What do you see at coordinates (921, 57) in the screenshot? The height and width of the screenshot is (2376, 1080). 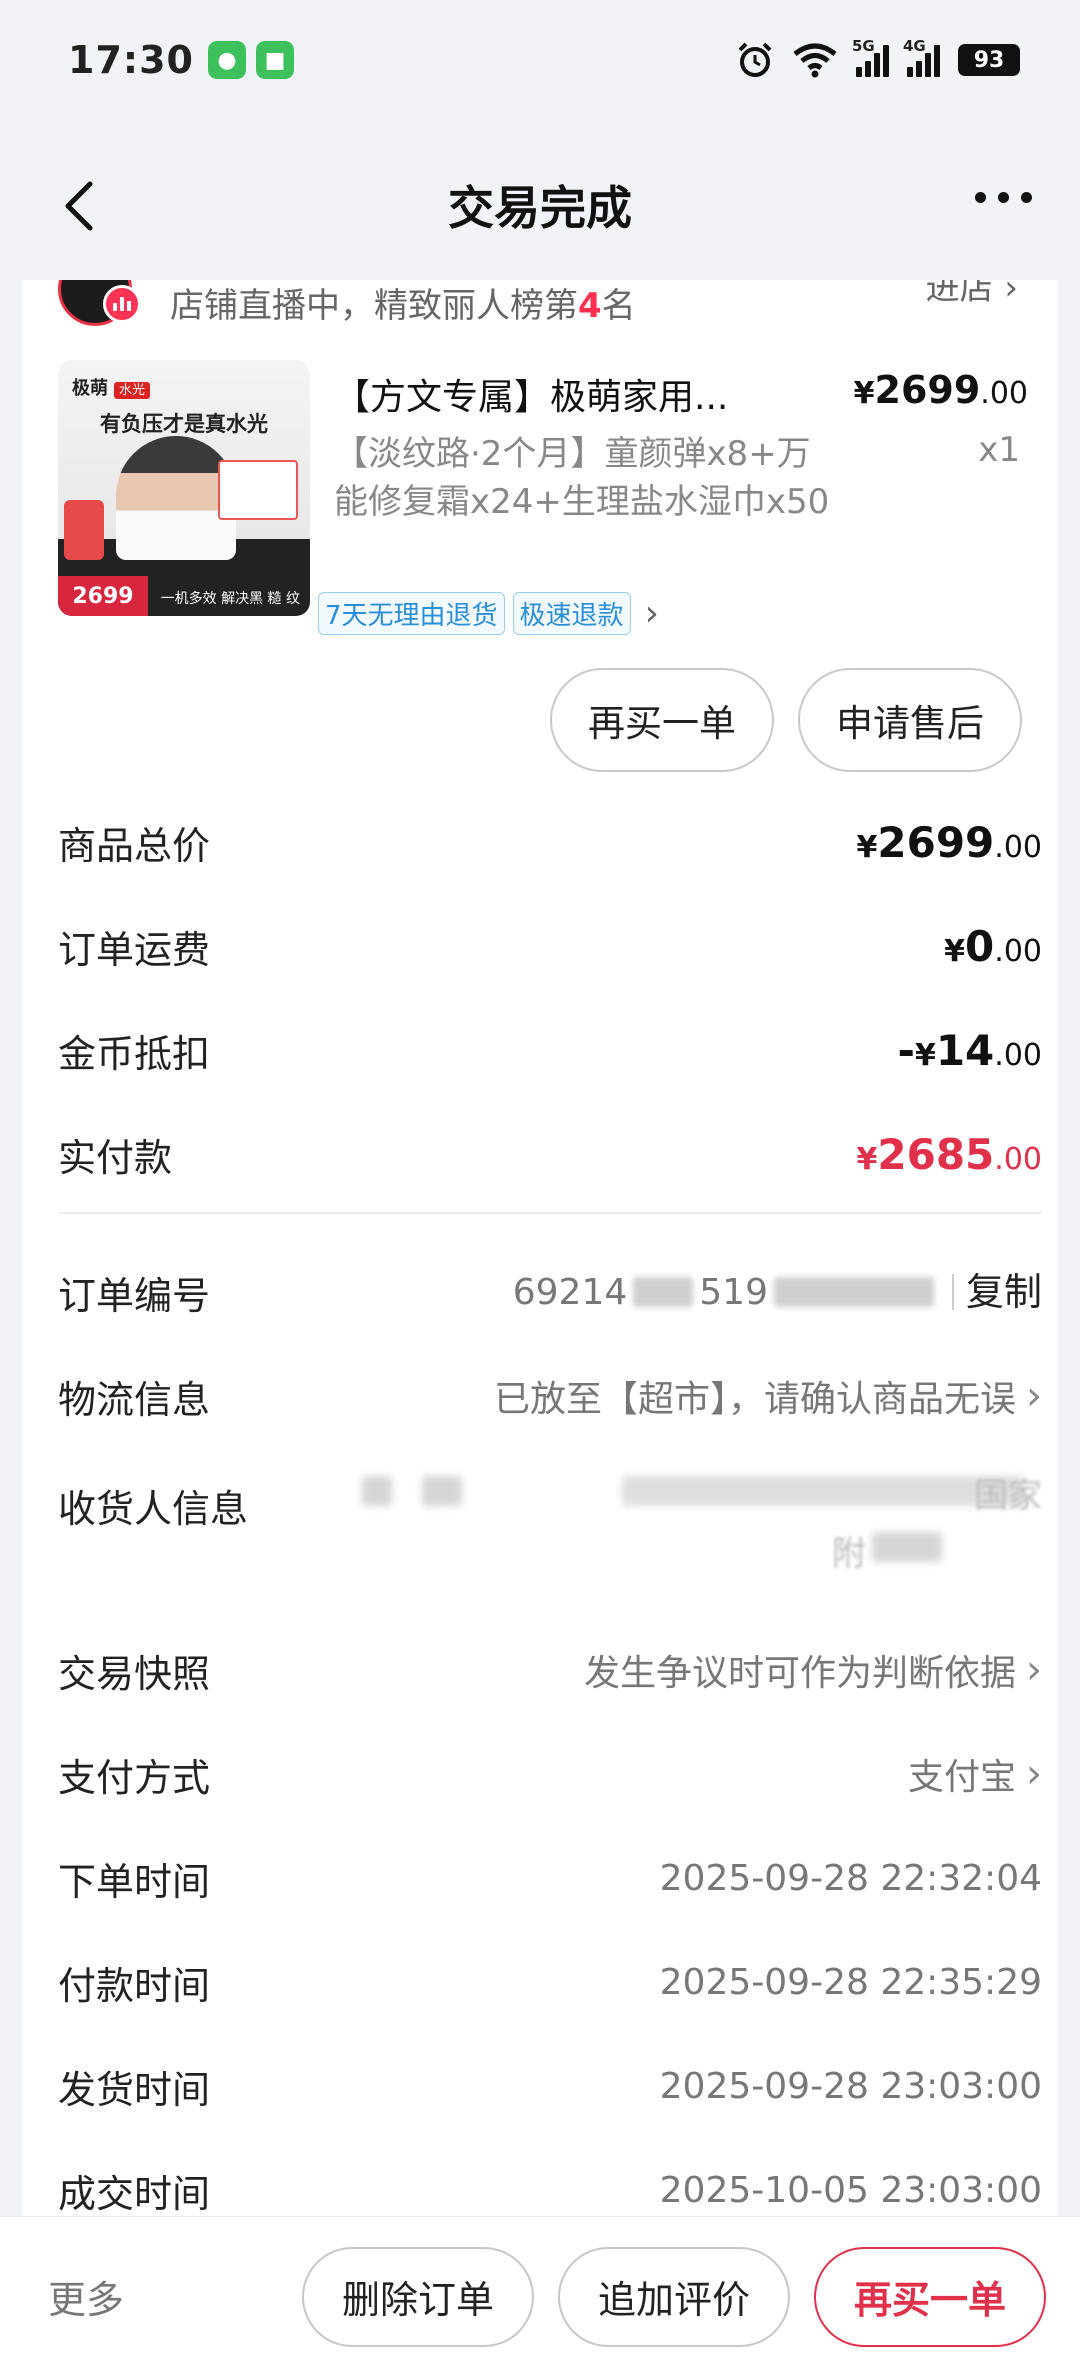 I see `signal-4g-icon: 4G` at bounding box center [921, 57].